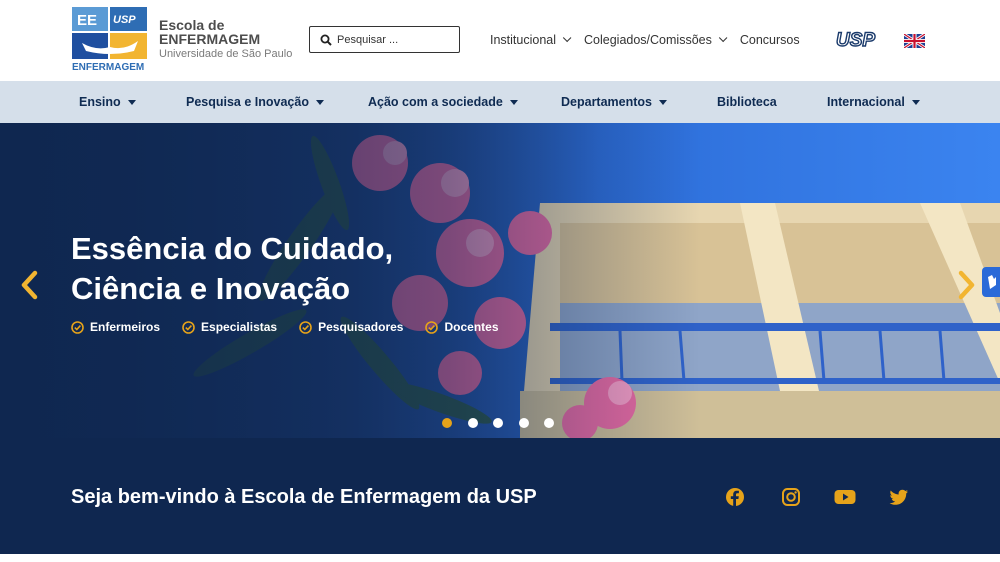  I want to click on top-nav-institucional: Institucional, so click(531, 40).